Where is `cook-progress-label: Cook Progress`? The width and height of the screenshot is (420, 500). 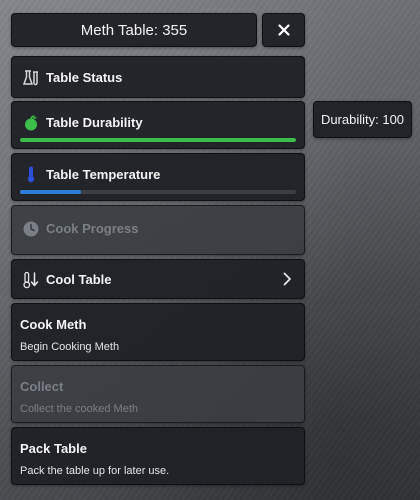
cook-progress-label: Cook Progress is located at coordinates (92, 228).